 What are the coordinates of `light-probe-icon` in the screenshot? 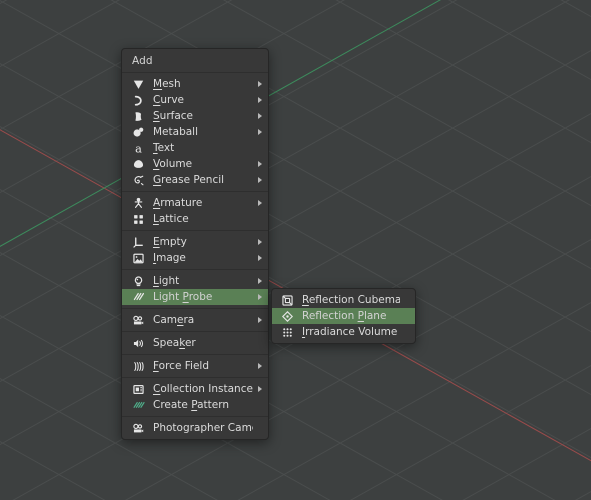 It's located at (138, 297).